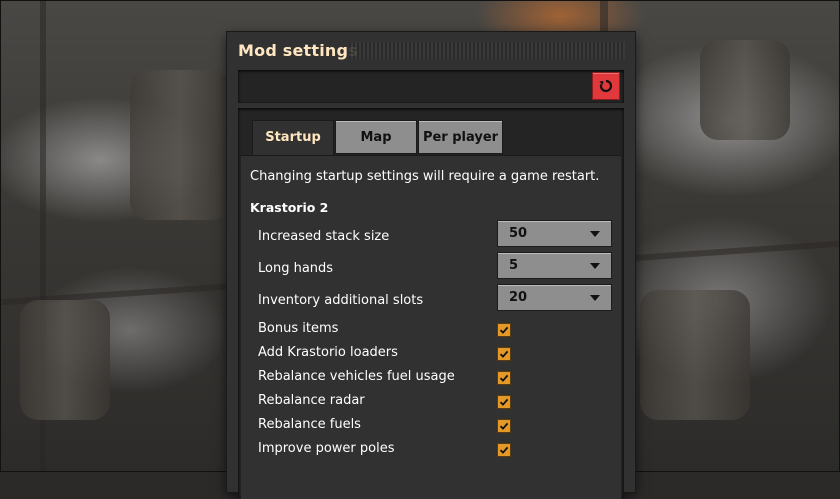  I want to click on setting-label-rebalance-radar: Rebalance radar, so click(311, 400).